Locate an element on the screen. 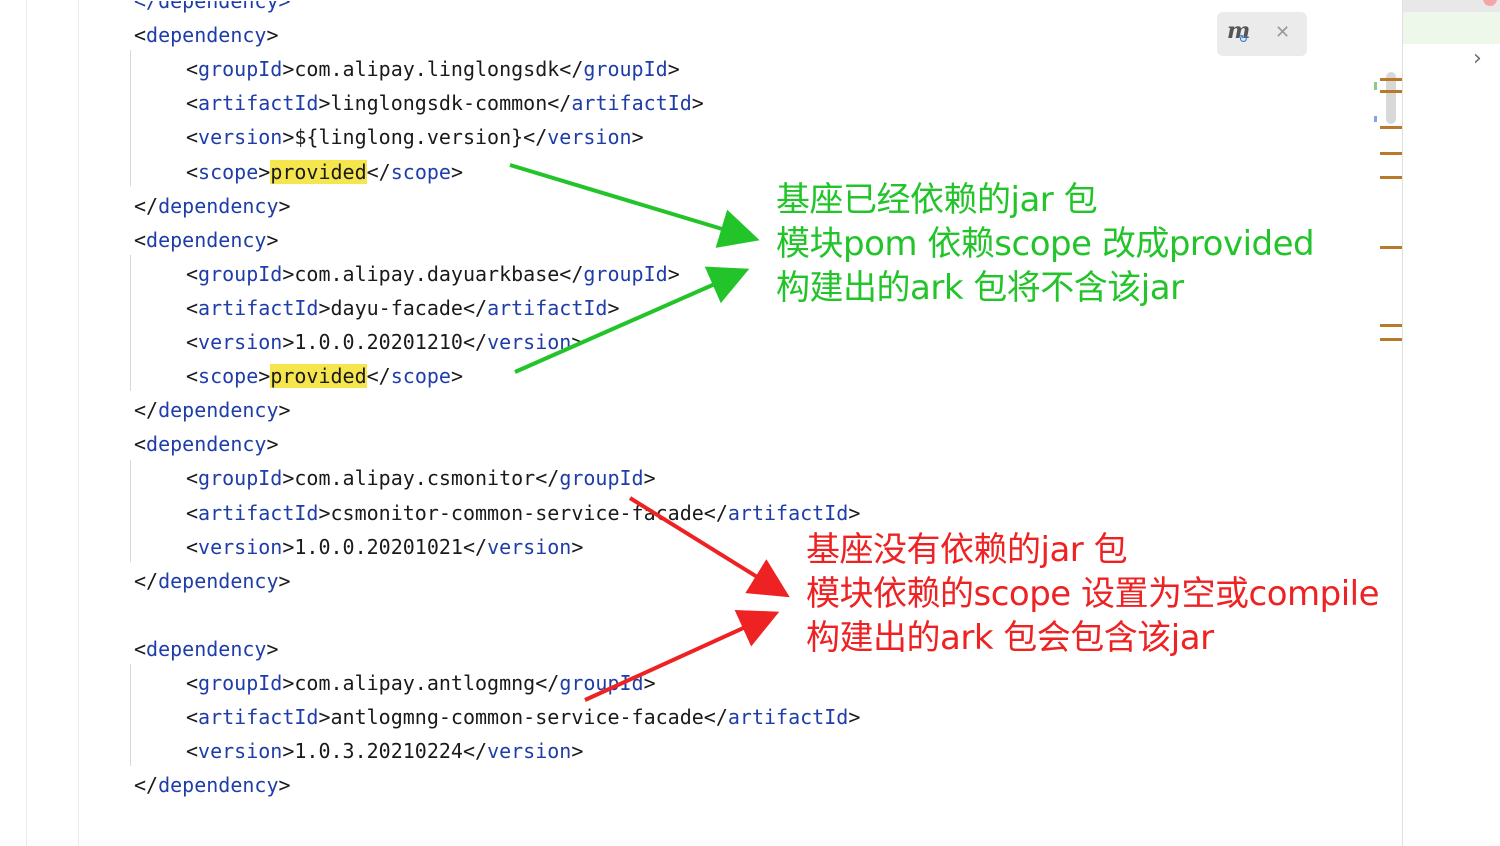 Image resolution: width=1500 pixels, height=846 pixels. code-line: <groupId>com.alipay.csmonitor</groupId> is located at coordinates (421, 478).